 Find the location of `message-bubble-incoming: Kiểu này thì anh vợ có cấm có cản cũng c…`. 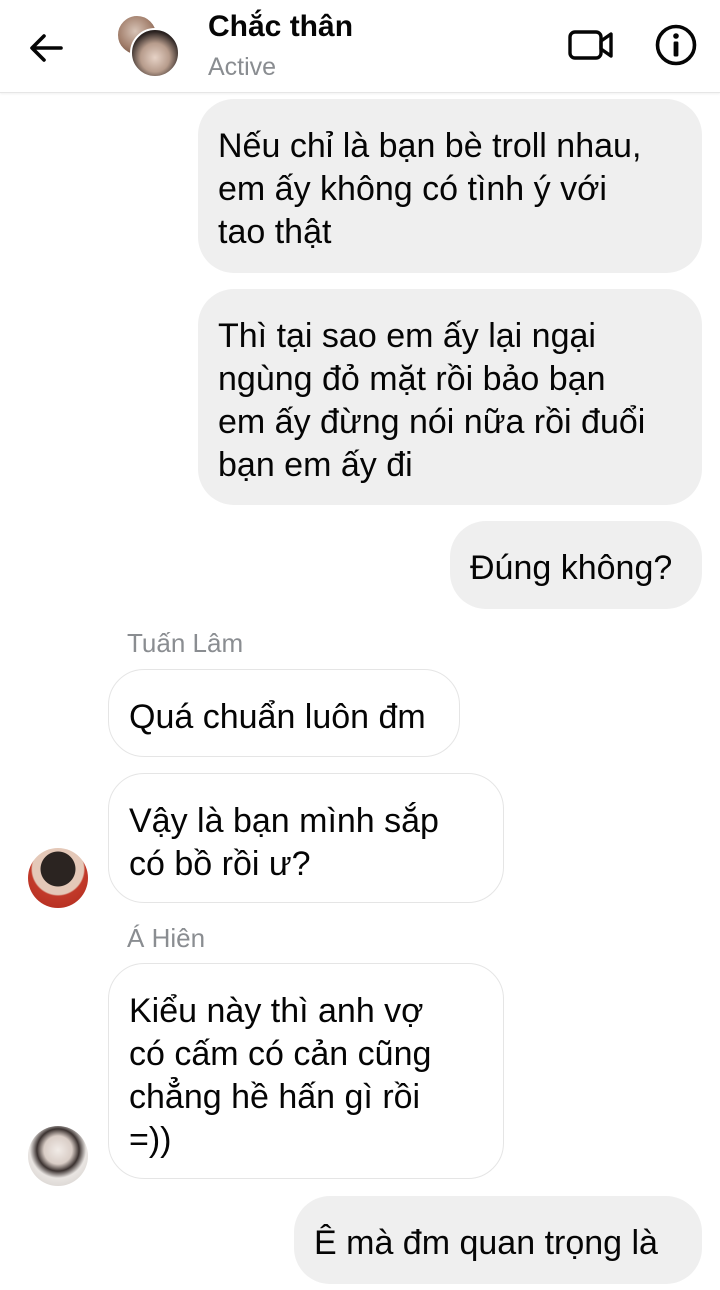

message-bubble-incoming: Kiểu này thì anh vợ có cấm có cản cũng c… is located at coordinates (306, 1071).